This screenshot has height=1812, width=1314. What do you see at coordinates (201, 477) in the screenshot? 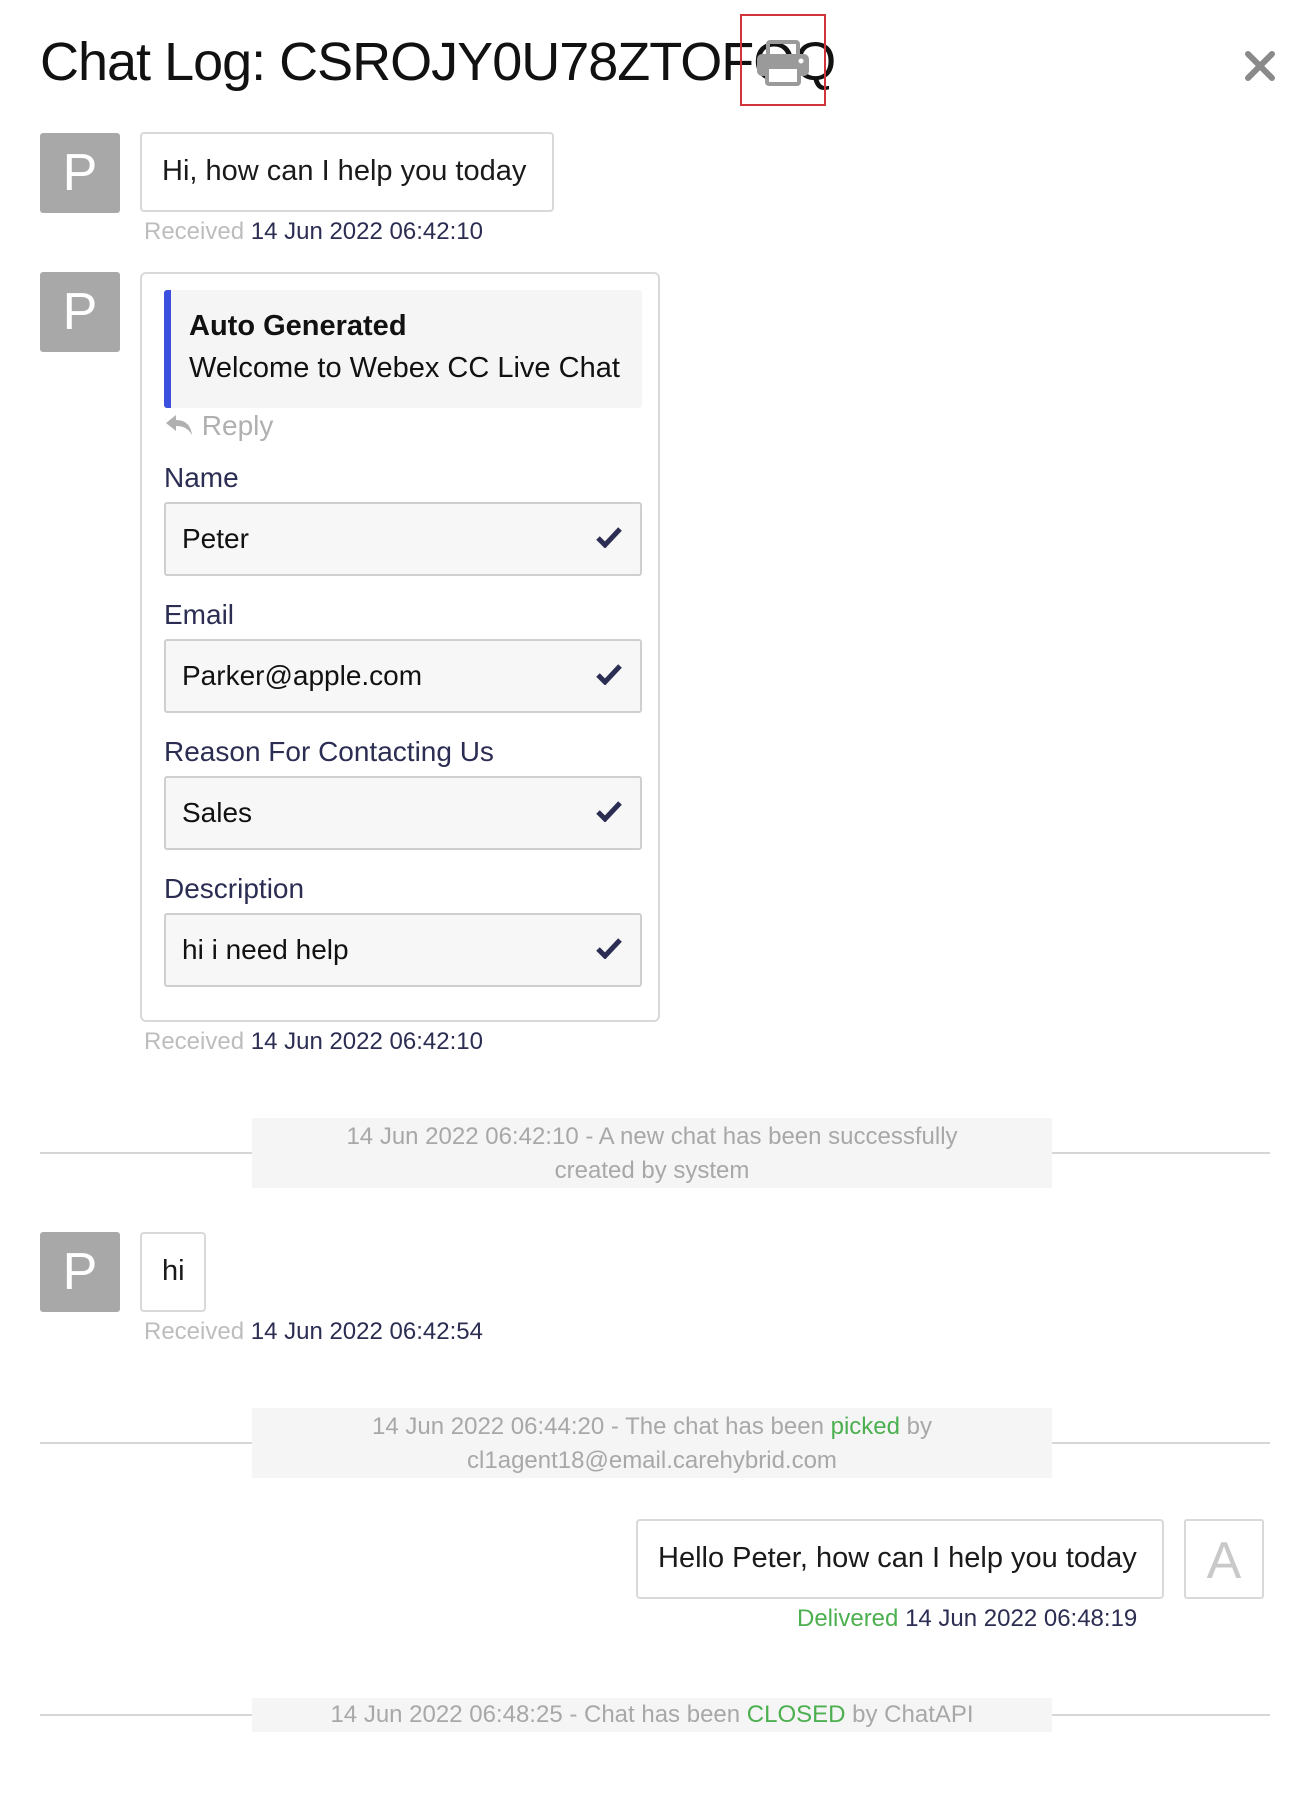
I see `field-label-name: Name` at bounding box center [201, 477].